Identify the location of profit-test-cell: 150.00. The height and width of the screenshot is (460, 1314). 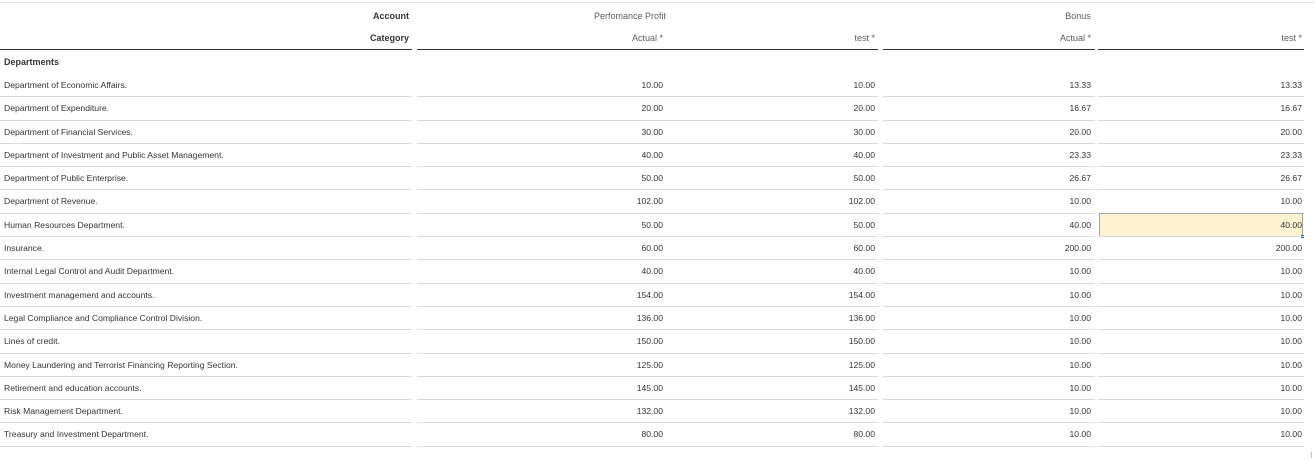
(762, 341).